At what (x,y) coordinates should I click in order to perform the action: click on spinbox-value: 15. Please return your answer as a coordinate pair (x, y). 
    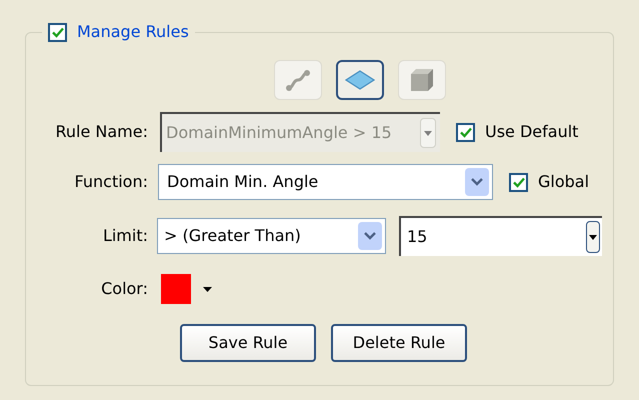
    Looking at the image, I should click on (417, 237).